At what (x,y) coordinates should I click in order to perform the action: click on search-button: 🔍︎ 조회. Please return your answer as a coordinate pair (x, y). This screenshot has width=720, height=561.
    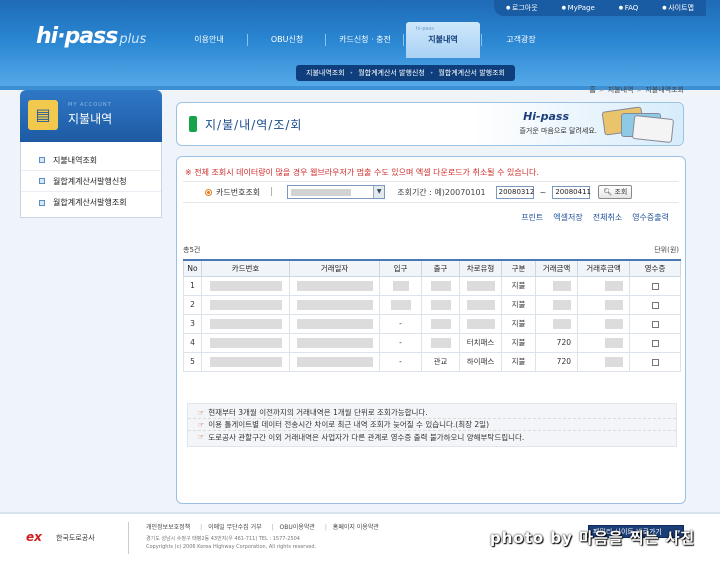
    Looking at the image, I should click on (615, 192).